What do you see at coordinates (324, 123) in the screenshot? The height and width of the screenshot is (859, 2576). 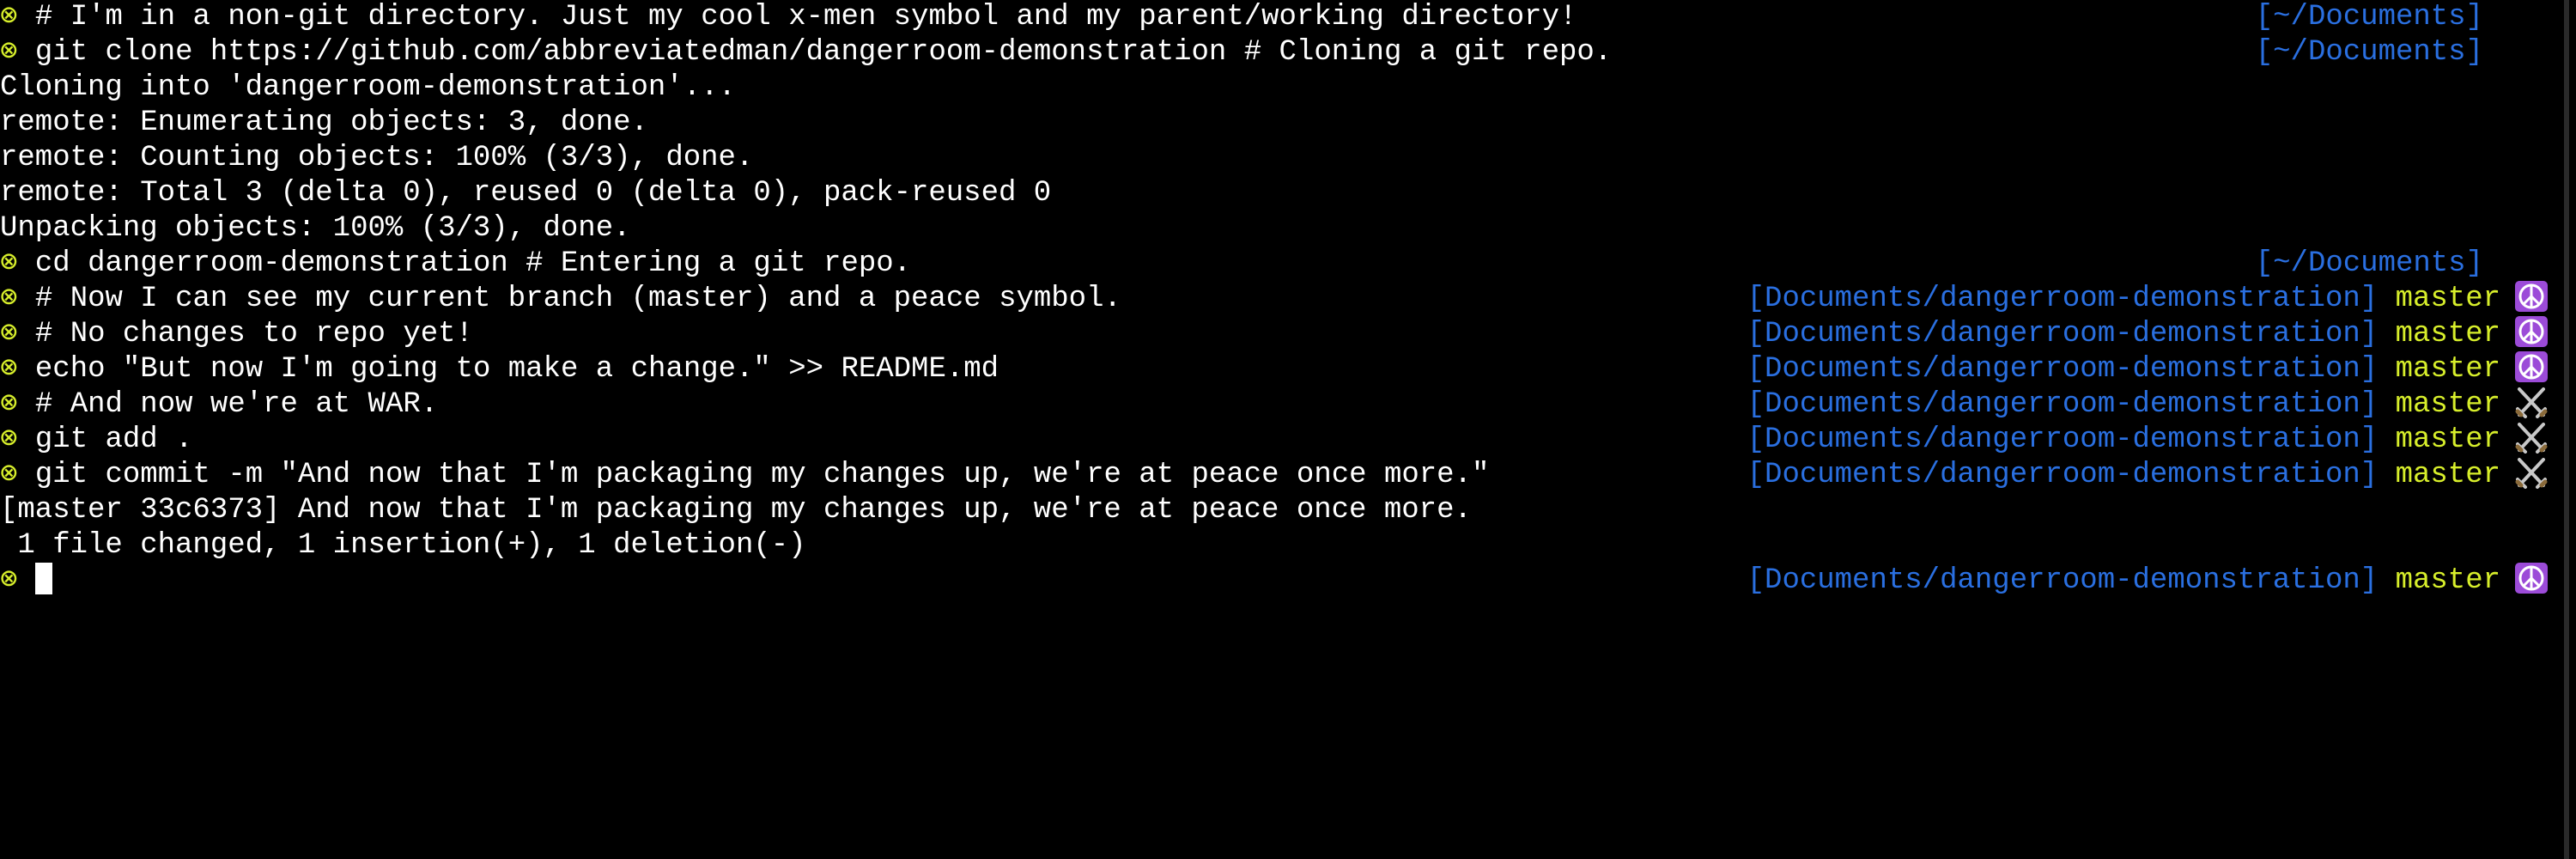 I see `command-output: remote: Enumerating objects: 3, done.` at bounding box center [324, 123].